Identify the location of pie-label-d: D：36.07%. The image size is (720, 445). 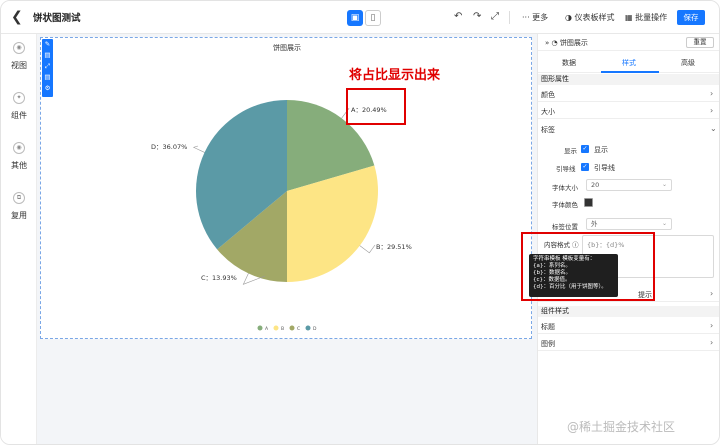
(169, 147).